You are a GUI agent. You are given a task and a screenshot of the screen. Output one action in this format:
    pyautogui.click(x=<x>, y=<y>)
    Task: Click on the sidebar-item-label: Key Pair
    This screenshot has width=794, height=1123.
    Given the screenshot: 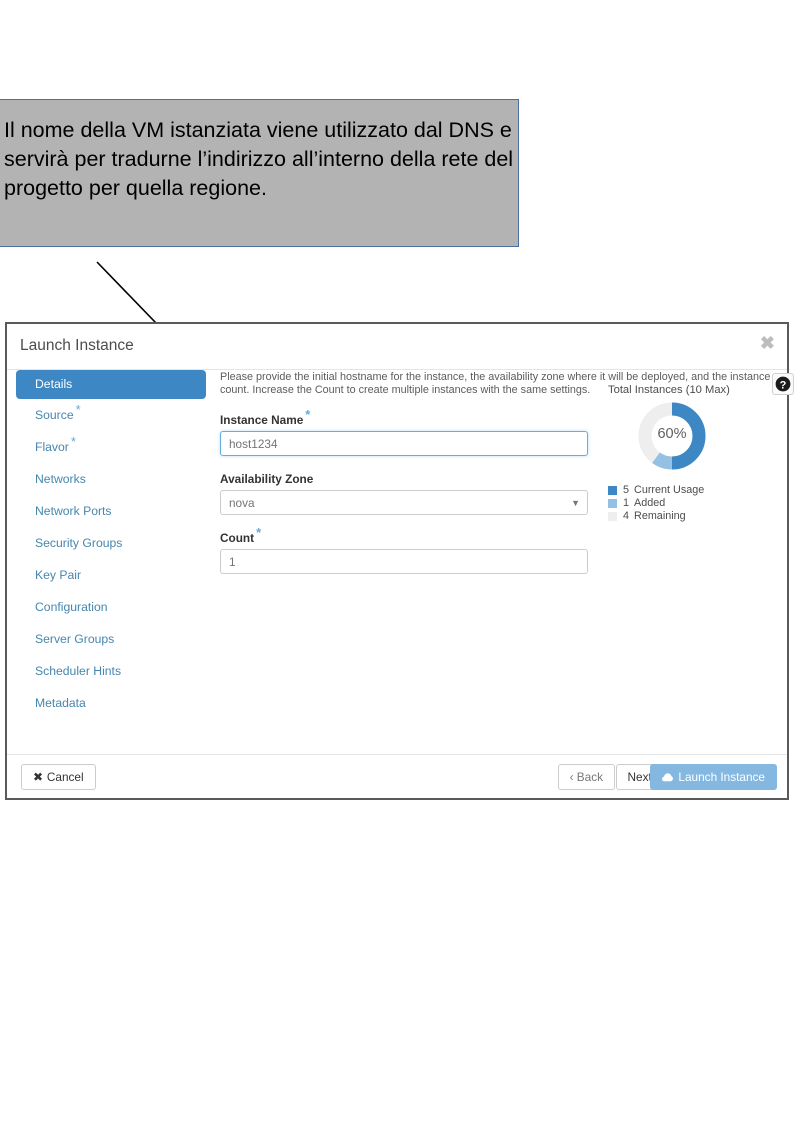 What is the action you would take?
    pyautogui.click(x=58, y=575)
    